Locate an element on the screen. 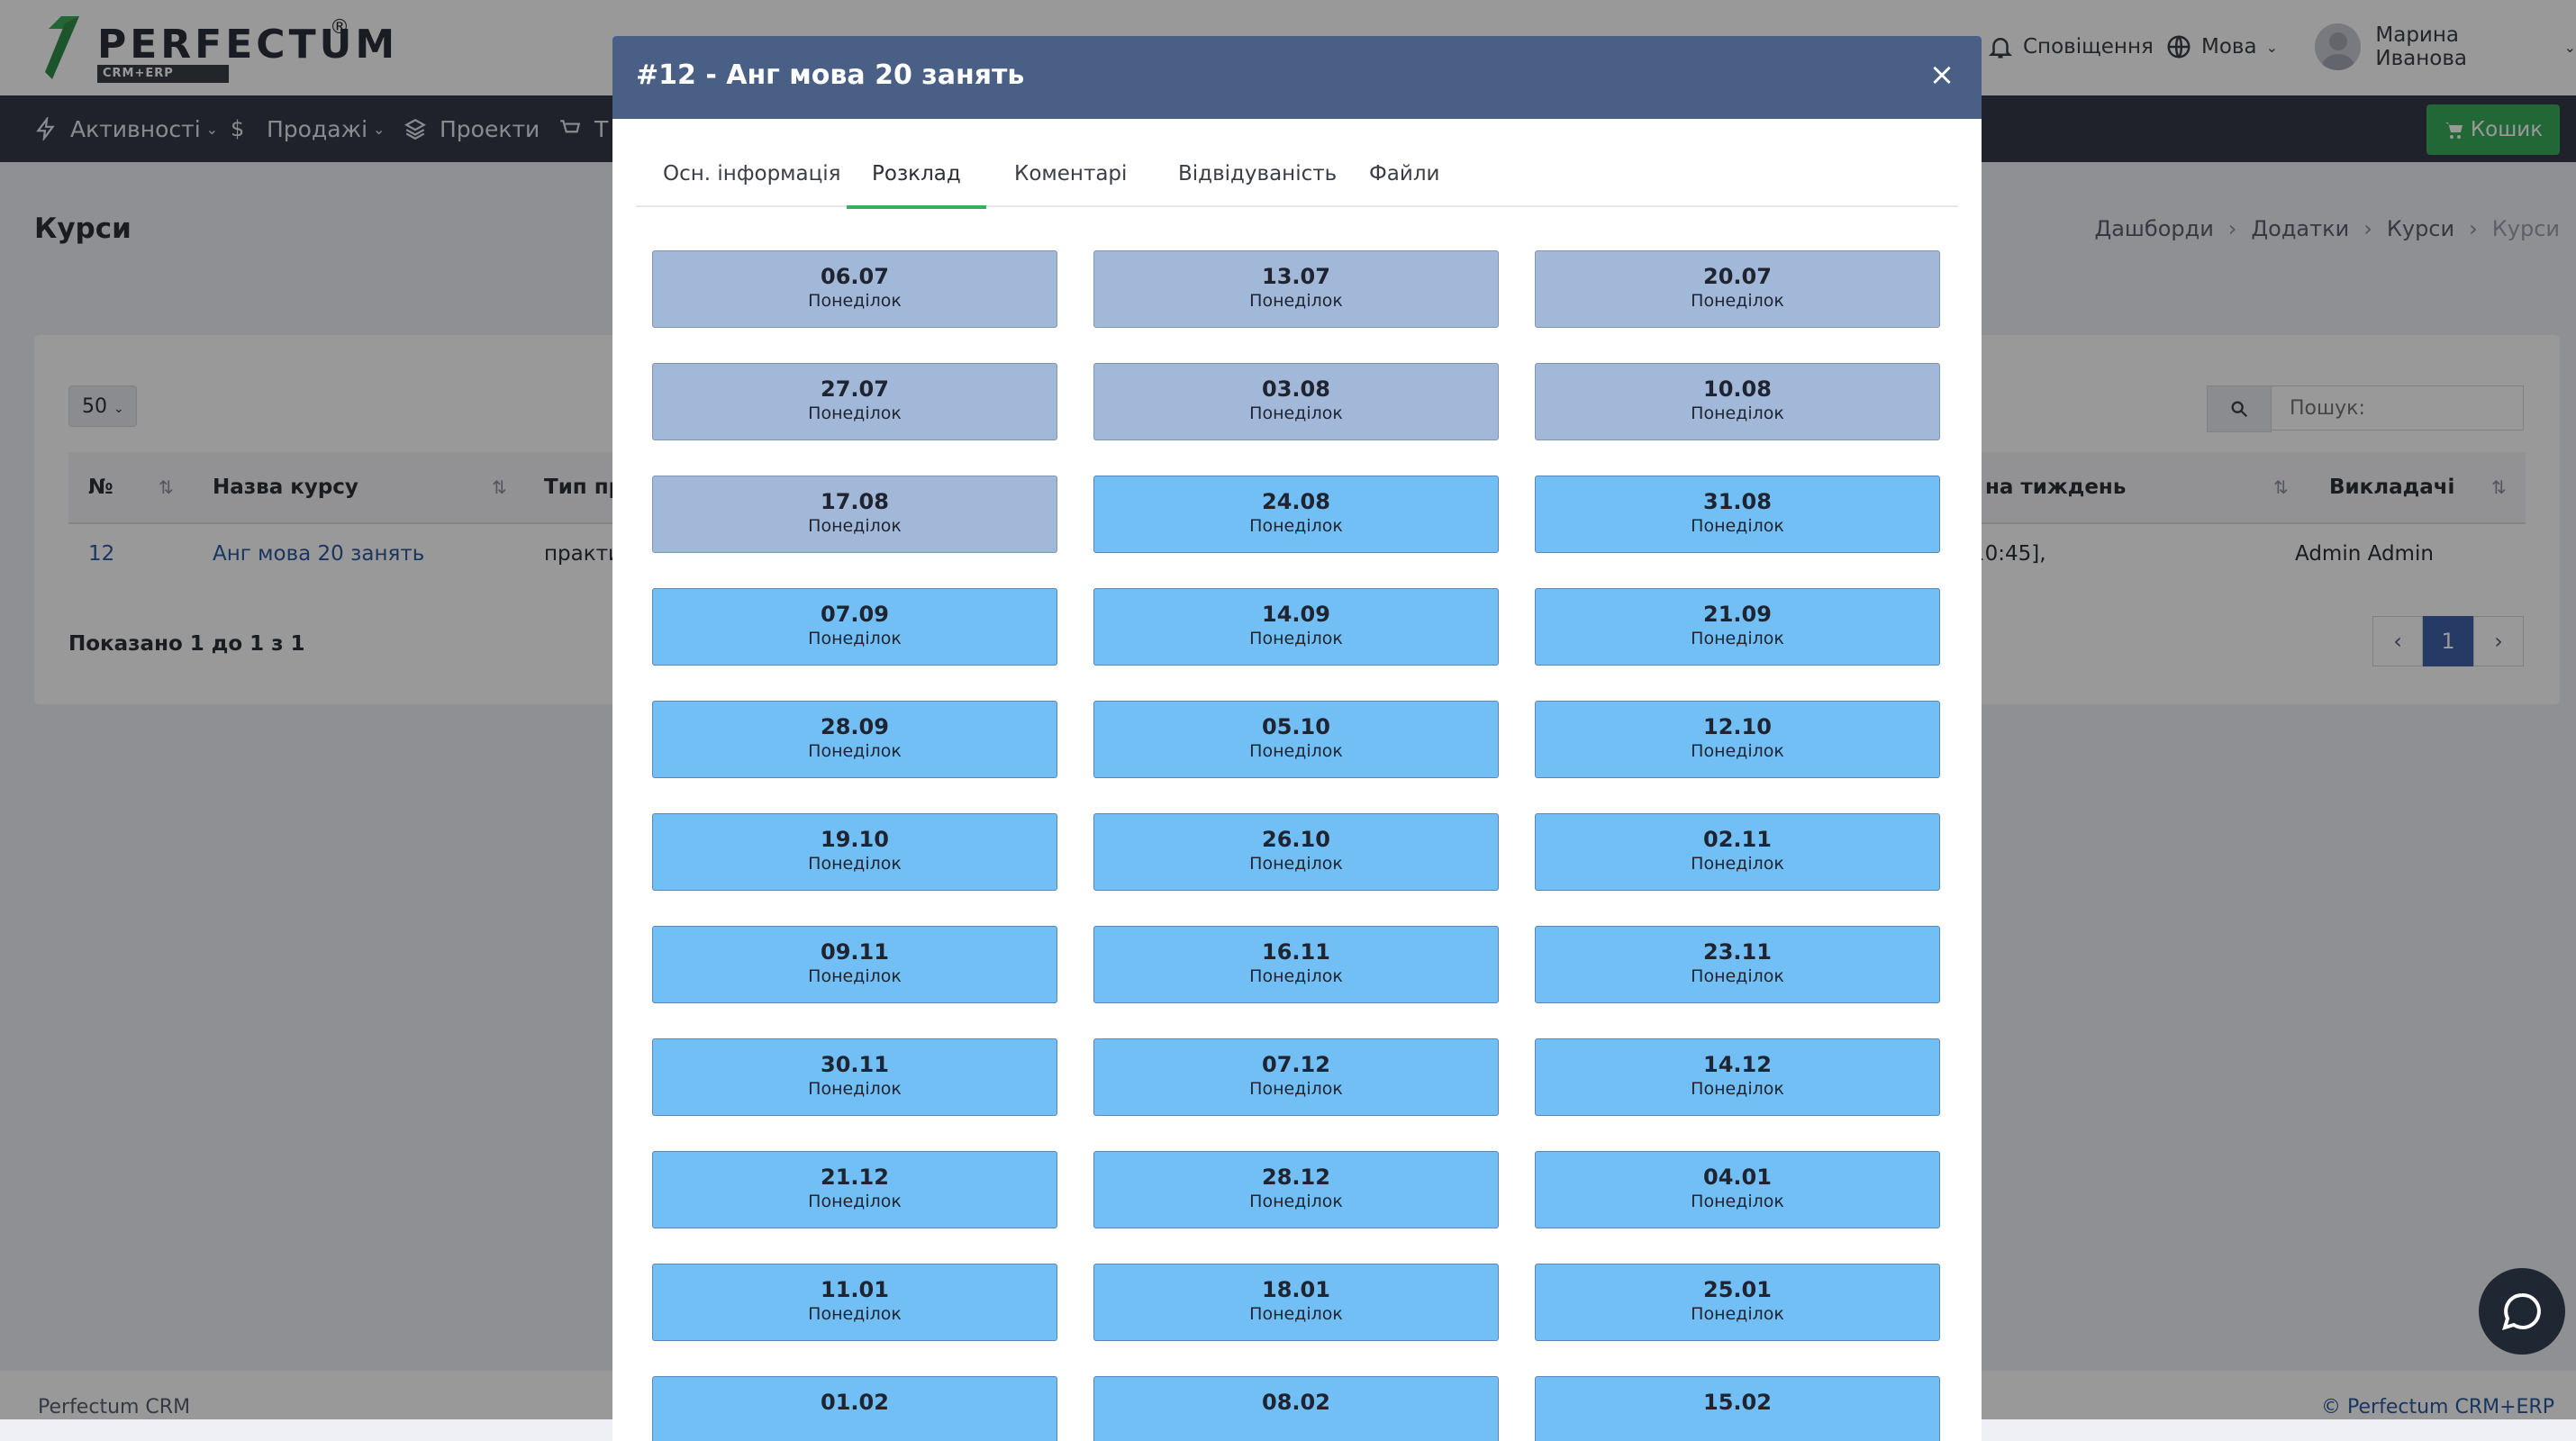 The height and width of the screenshot is (1441, 2576). schedule-lesson: 31.08 Понеділок is located at coordinates (1737, 514).